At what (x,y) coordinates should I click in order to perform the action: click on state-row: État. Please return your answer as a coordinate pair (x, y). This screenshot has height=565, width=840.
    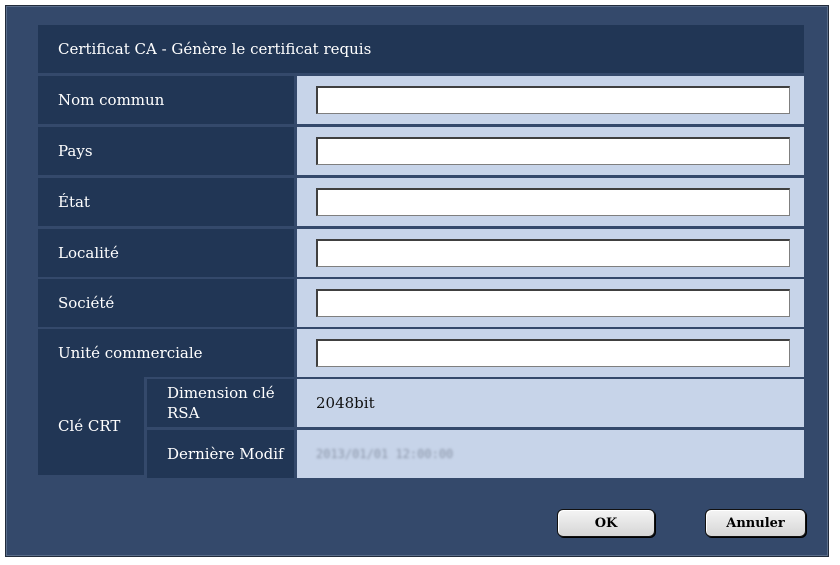
    Looking at the image, I should click on (421, 202).